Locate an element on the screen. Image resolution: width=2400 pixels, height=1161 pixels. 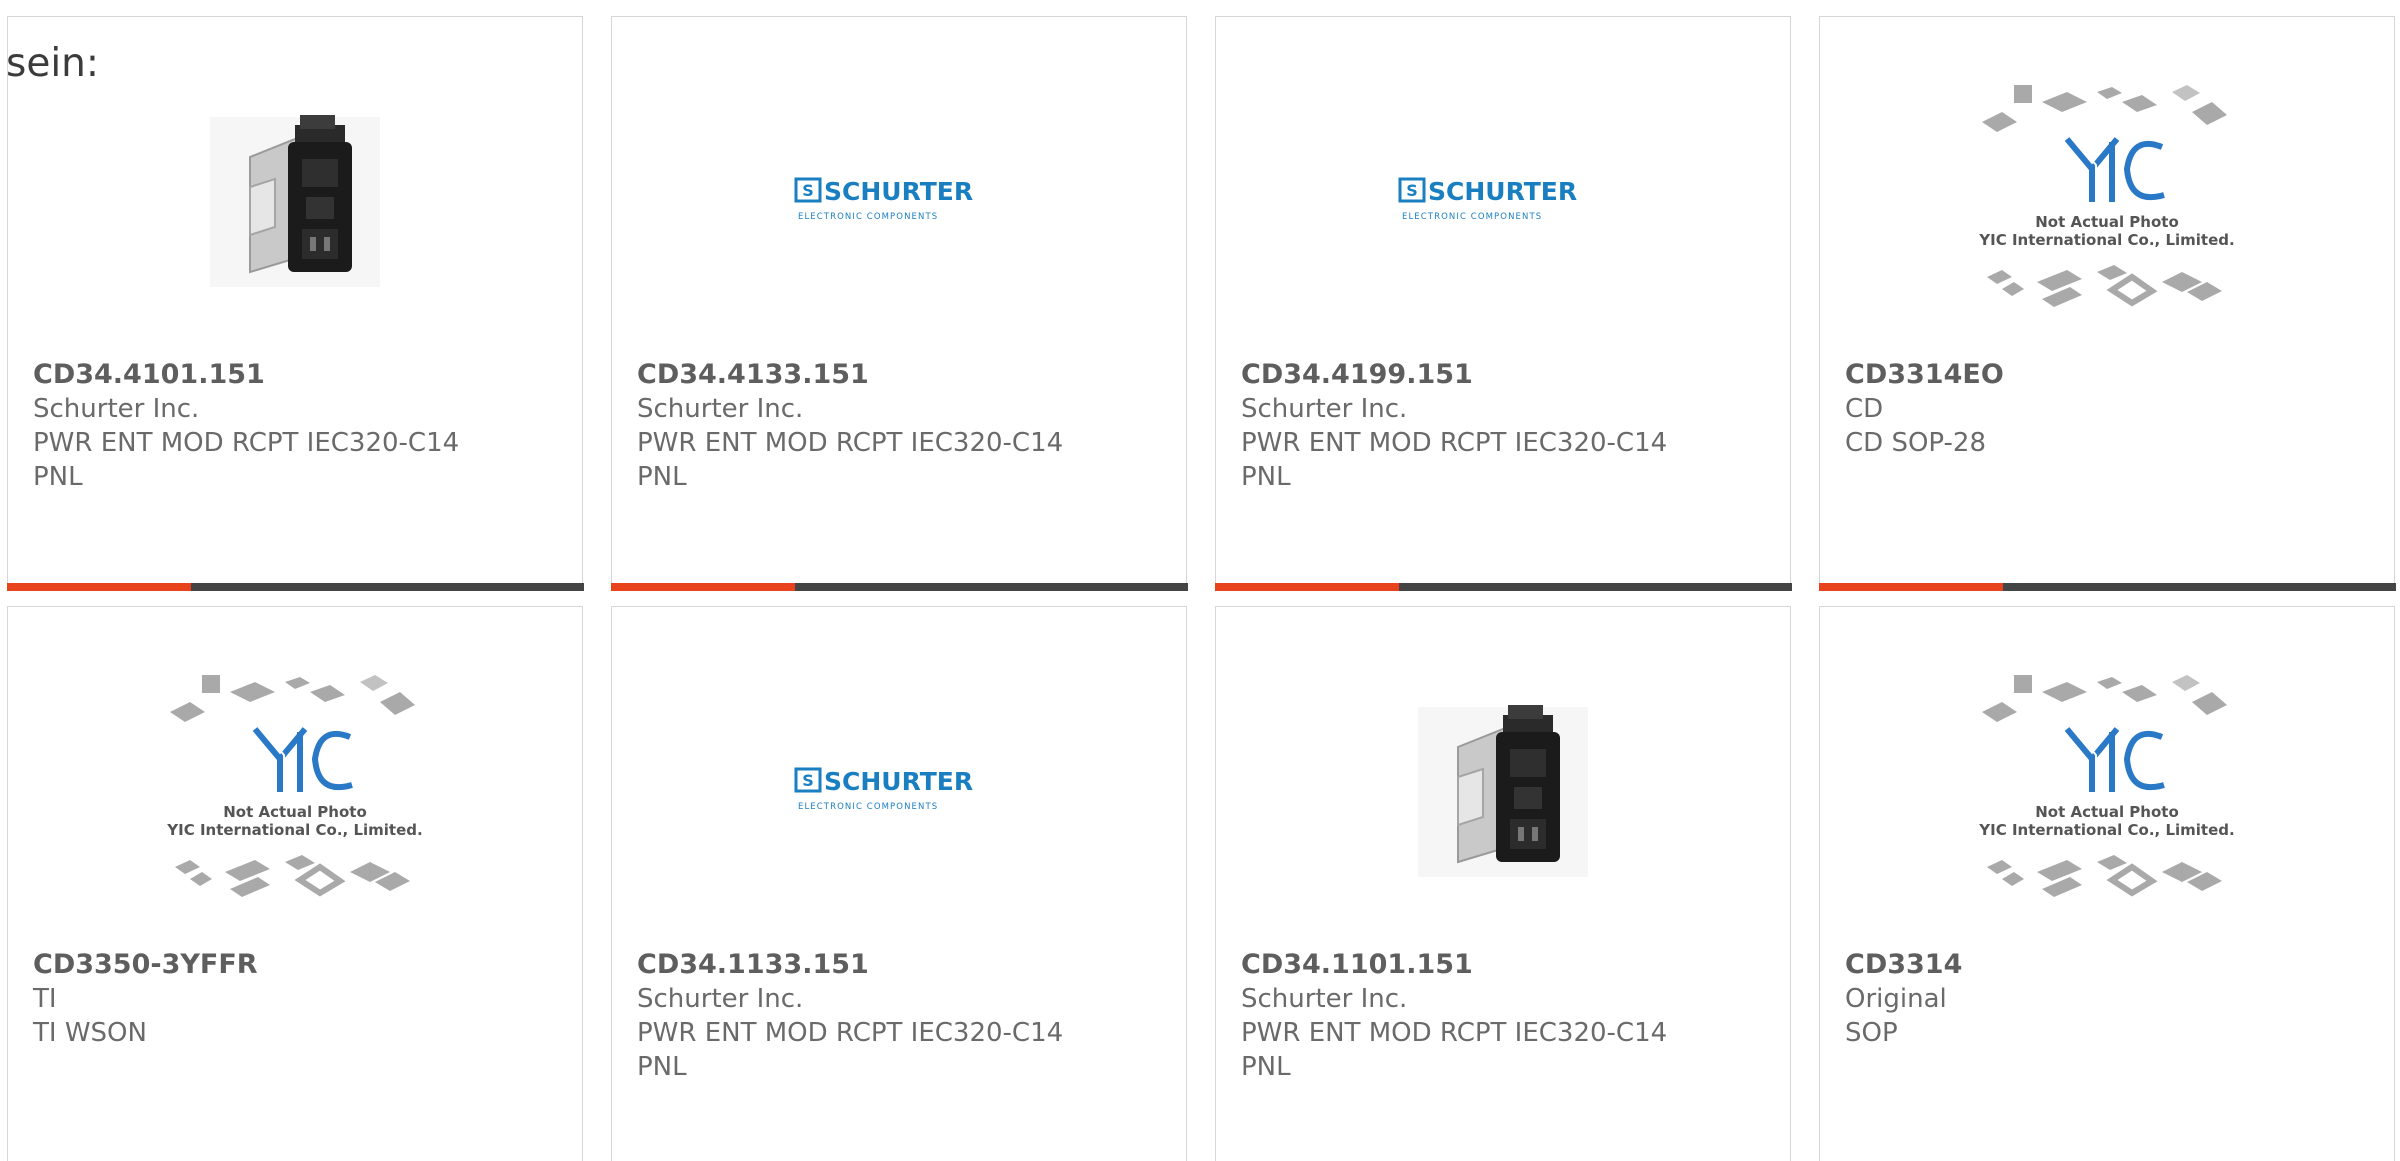
part-number: CD3350-3YFFR is located at coordinates (297, 965).